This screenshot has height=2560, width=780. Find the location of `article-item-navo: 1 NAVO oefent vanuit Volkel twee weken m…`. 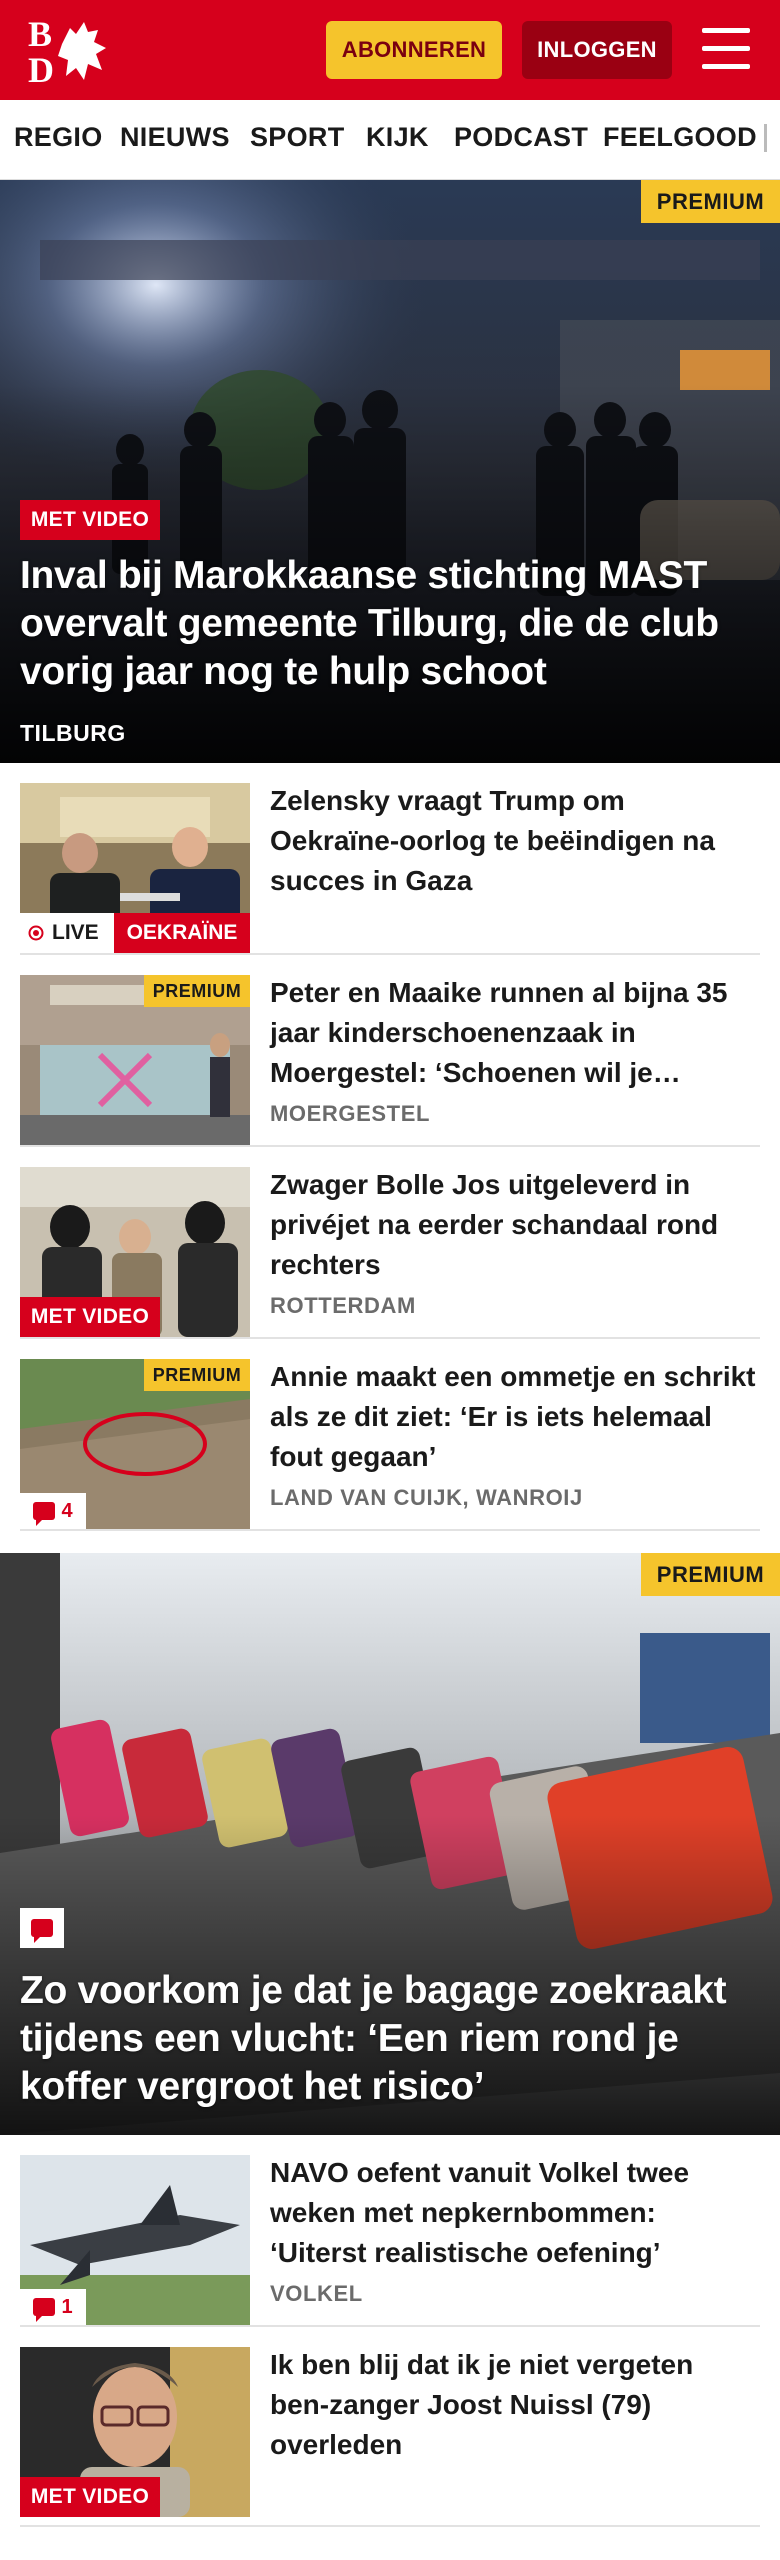

article-item-navo: 1 NAVO oefent vanuit Volkel twee weken m… is located at coordinates (390, 2231).